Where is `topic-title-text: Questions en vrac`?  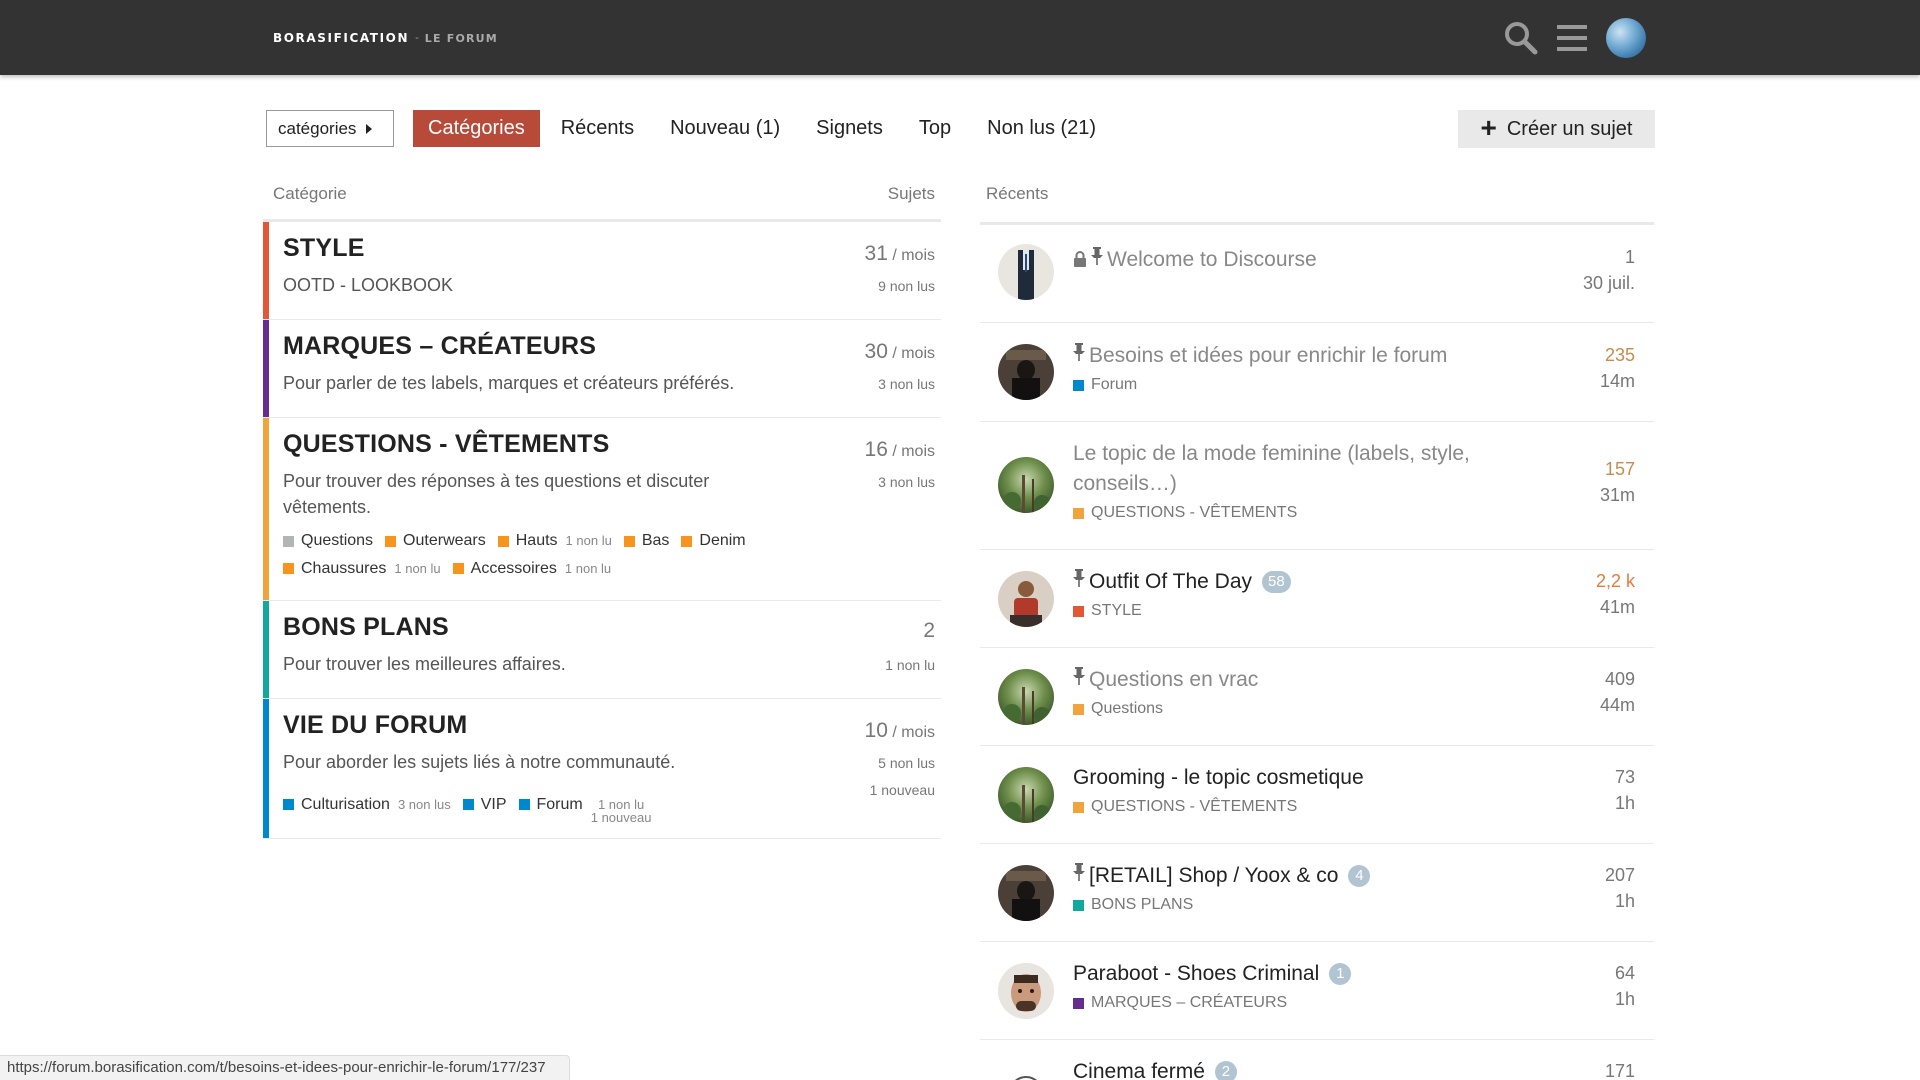 topic-title-text: Questions en vrac is located at coordinates (1174, 679).